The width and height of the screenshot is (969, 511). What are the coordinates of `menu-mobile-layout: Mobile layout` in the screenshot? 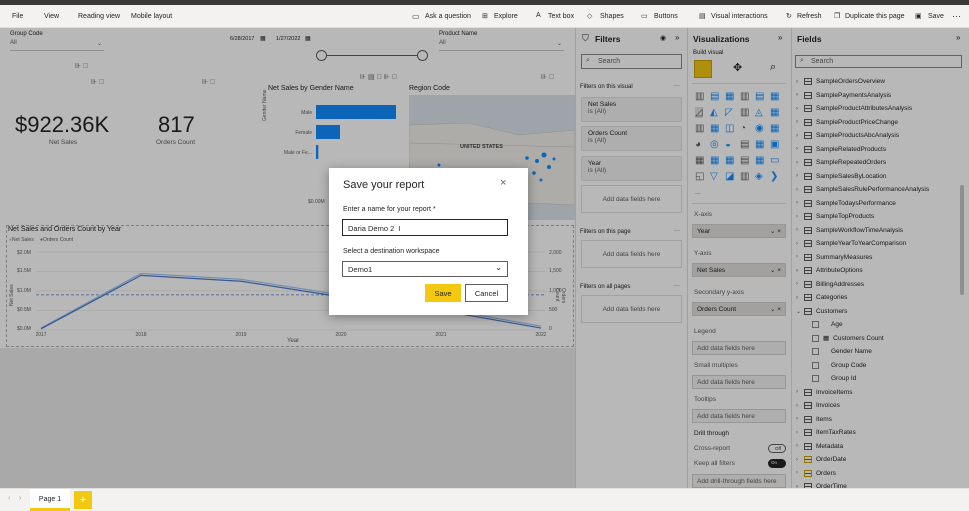 It's located at (151, 16).